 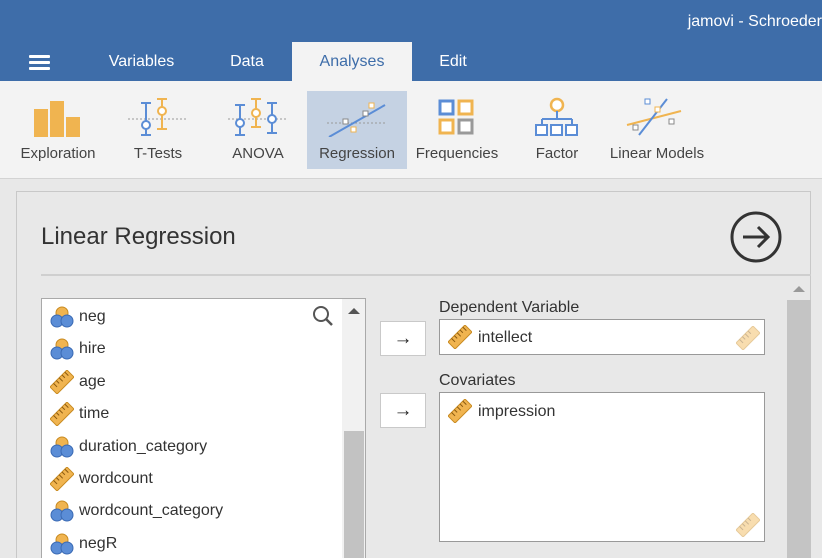 I want to click on panel-scrollbar, so click(x=799, y=418).